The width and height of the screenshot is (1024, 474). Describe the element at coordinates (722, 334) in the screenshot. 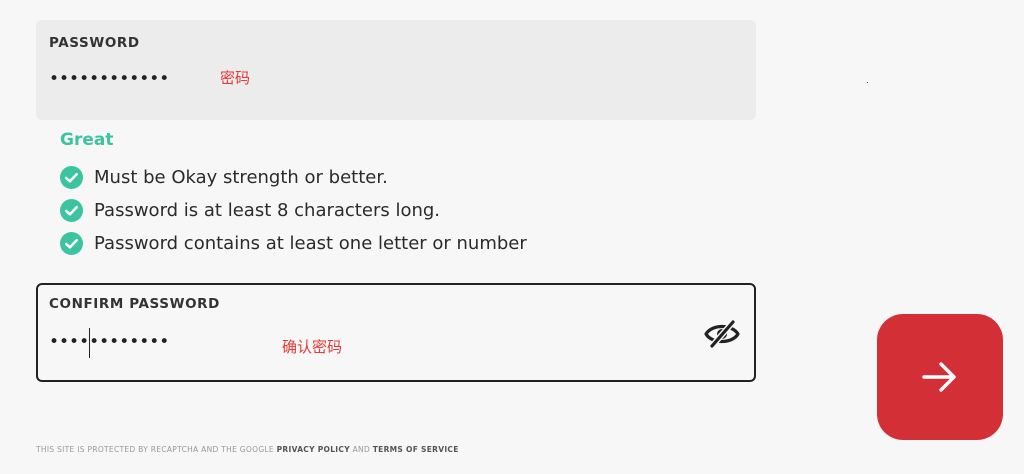

I see `eye-slash-icon` at that location.